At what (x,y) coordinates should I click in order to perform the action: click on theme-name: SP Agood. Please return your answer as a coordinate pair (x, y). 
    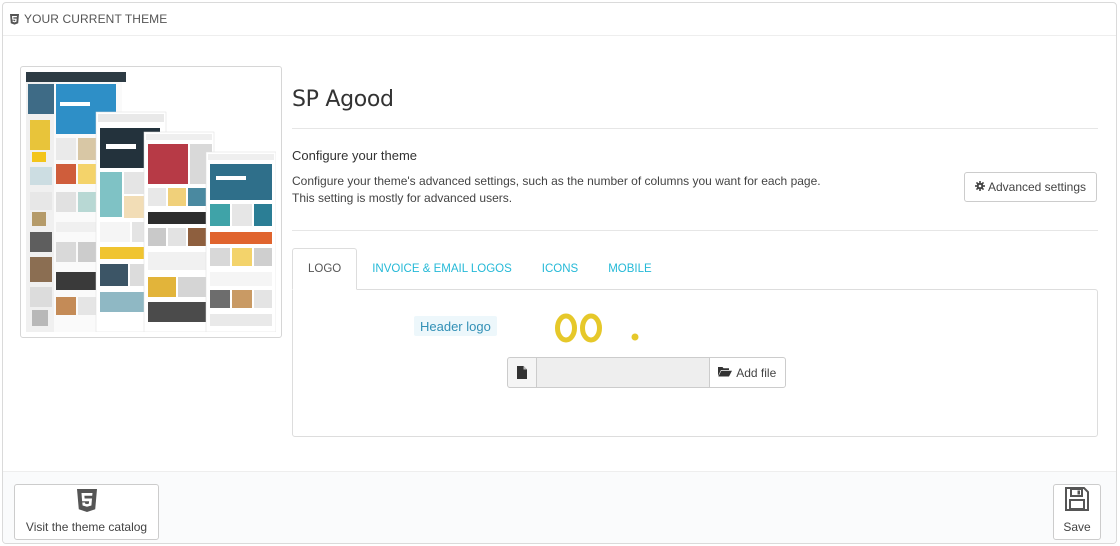
    Looking at the image, I should click on (343, 99).